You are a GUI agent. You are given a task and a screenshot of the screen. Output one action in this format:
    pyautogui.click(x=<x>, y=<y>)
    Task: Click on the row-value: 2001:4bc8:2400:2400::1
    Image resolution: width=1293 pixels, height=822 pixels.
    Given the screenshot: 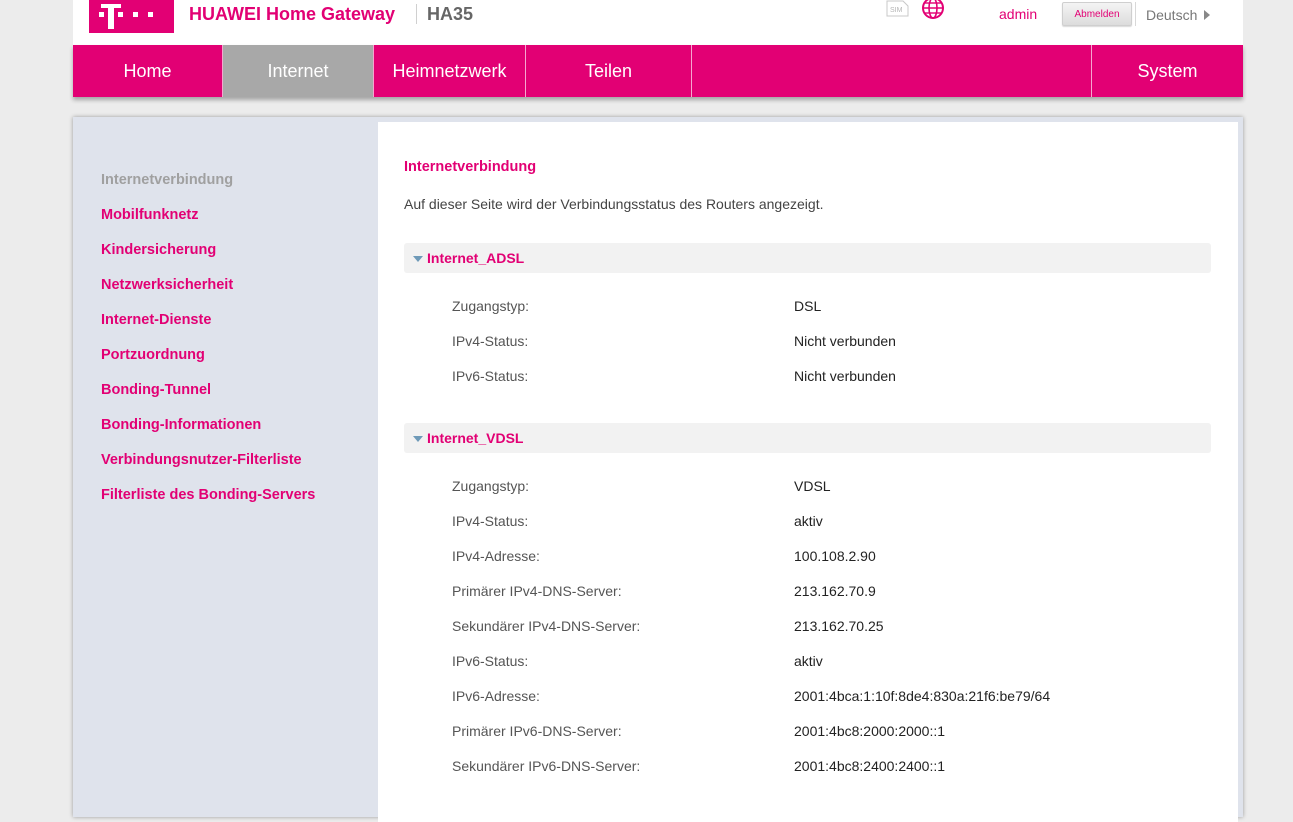 What is the action you would take?
    pyautogui.click(x=870, y=766)
    